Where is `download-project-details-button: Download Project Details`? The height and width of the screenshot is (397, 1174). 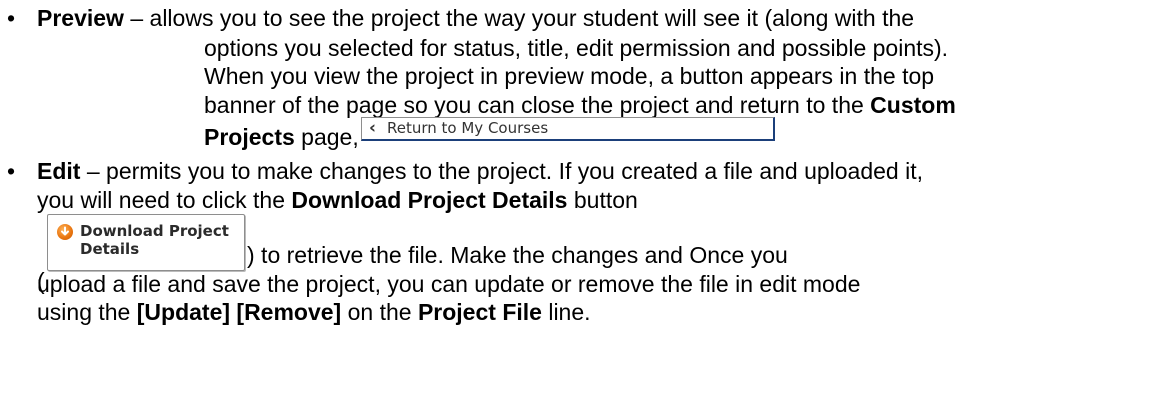 download-project-details-button: Download Project Details is located at coordinates (146, 242).